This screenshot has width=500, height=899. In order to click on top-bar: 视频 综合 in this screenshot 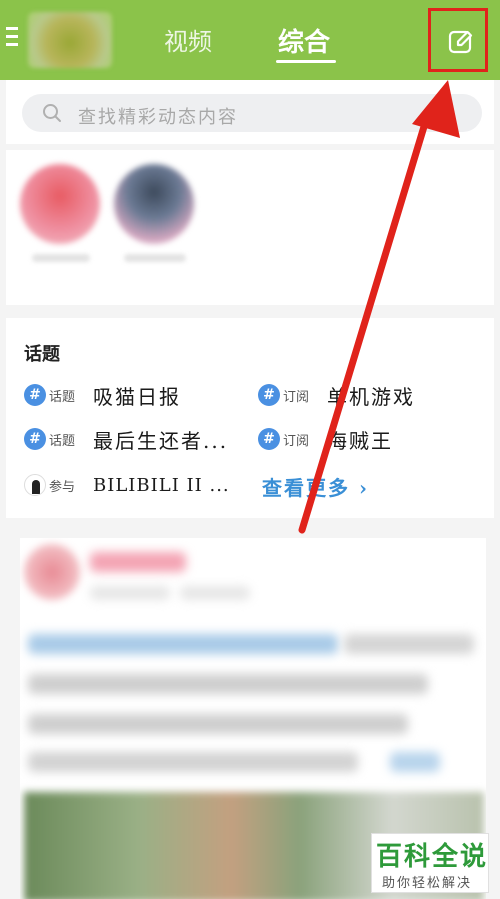, I will do `click(250, 40)`.